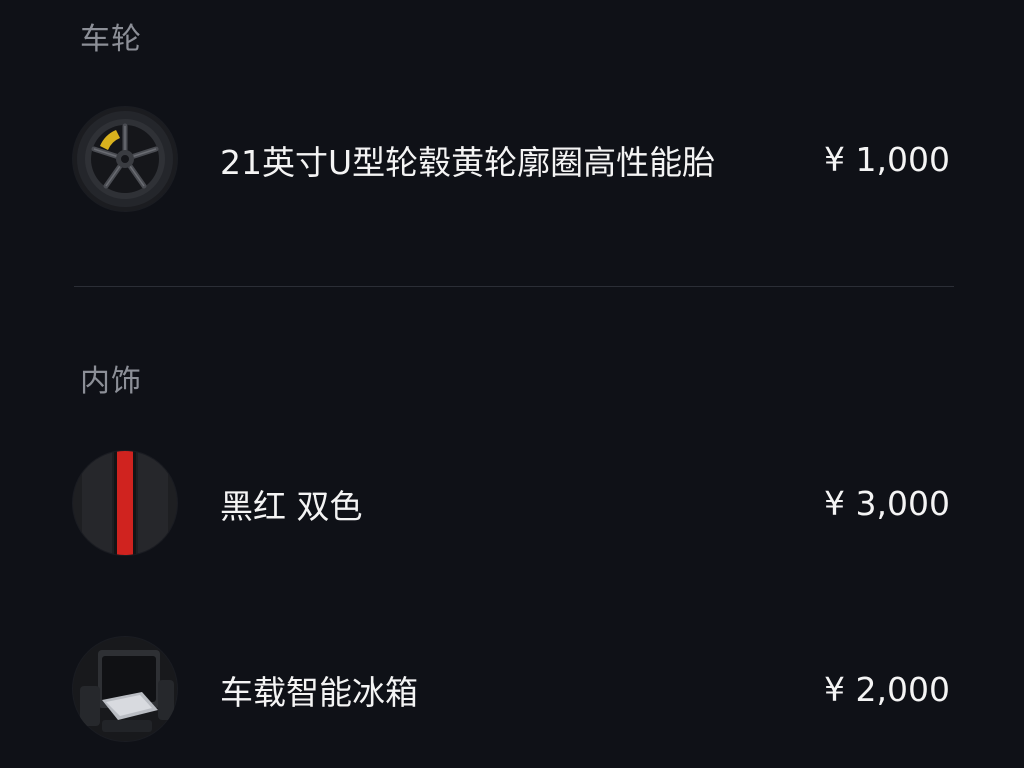 The height and width of the screenshot is (768, 1024). Describe the element at coordinates (513, 505) in the screenshot. I see `list-item-interior-color-option: 黑红 双色 ¥ 3,000` at that location.